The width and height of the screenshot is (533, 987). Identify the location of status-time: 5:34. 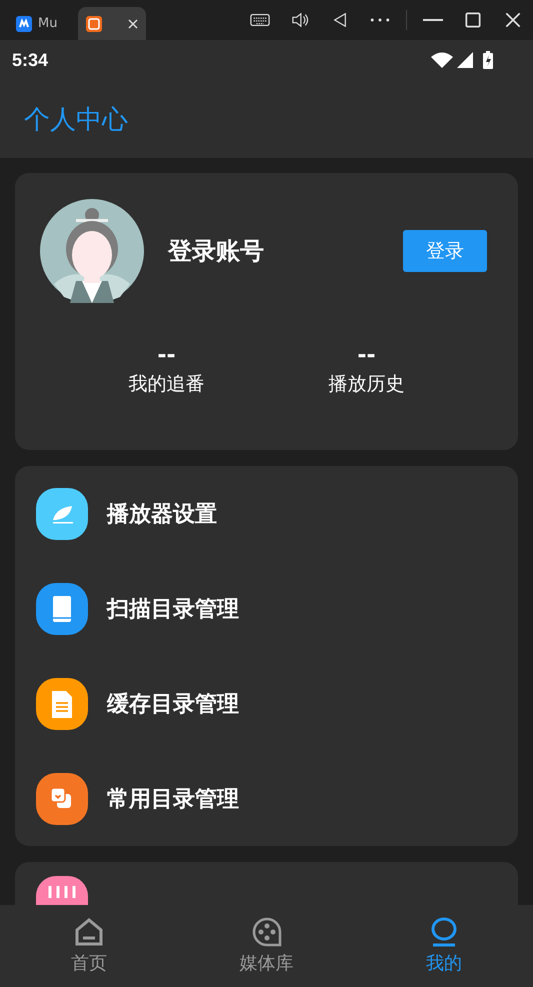
(30, 60).